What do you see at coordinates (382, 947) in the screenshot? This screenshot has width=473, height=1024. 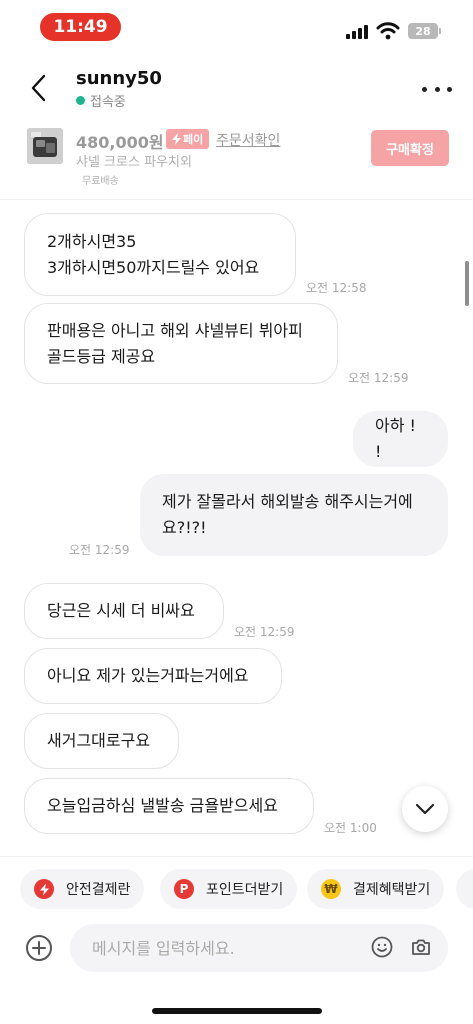 I see `emoji-icon` at bounding box center [382, 947].